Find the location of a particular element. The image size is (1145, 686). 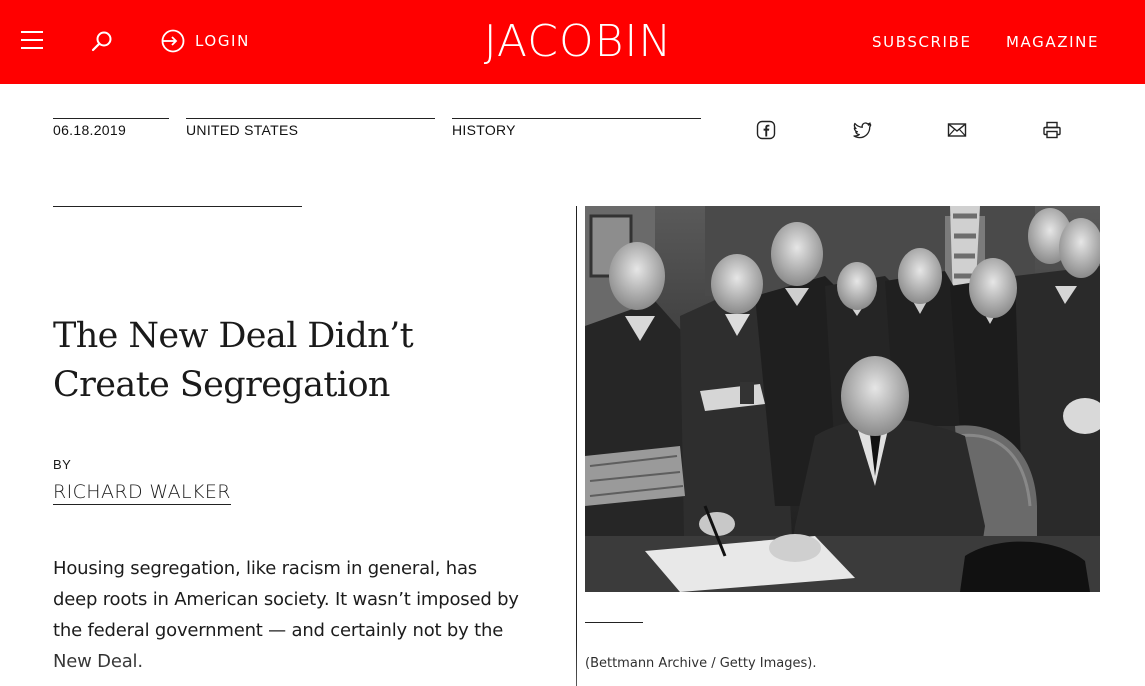

byline-label: BY is located at coordinates (62, 464).